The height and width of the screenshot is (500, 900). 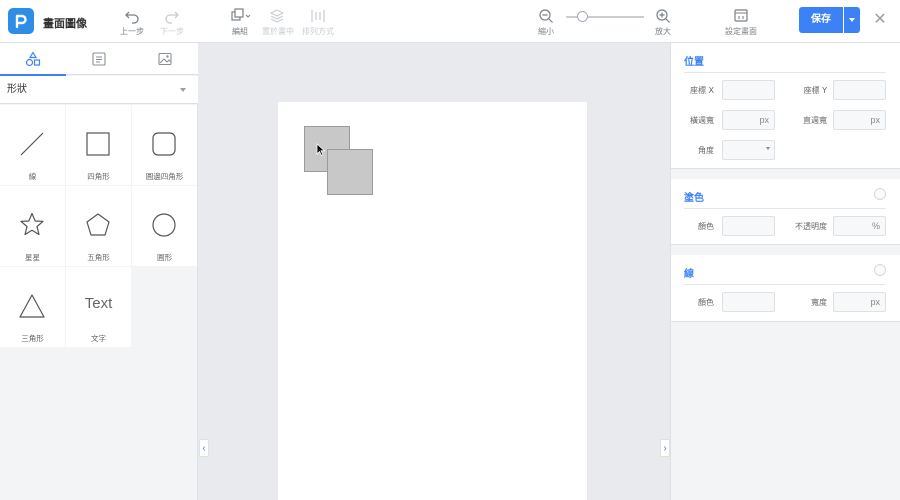 I want to click on y-coordinate-input, so click(x=859, y=90).